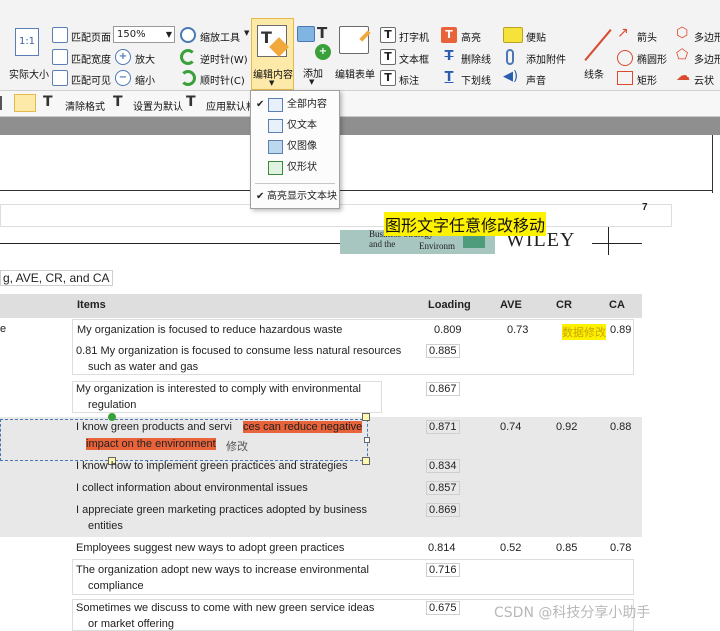 The width and height of the screenshot is (720, 631). What do you see at coordinates (682, 55) in the screenshot?
I see `pentagon-icon: ⬠` at bounding box center [682, 55].